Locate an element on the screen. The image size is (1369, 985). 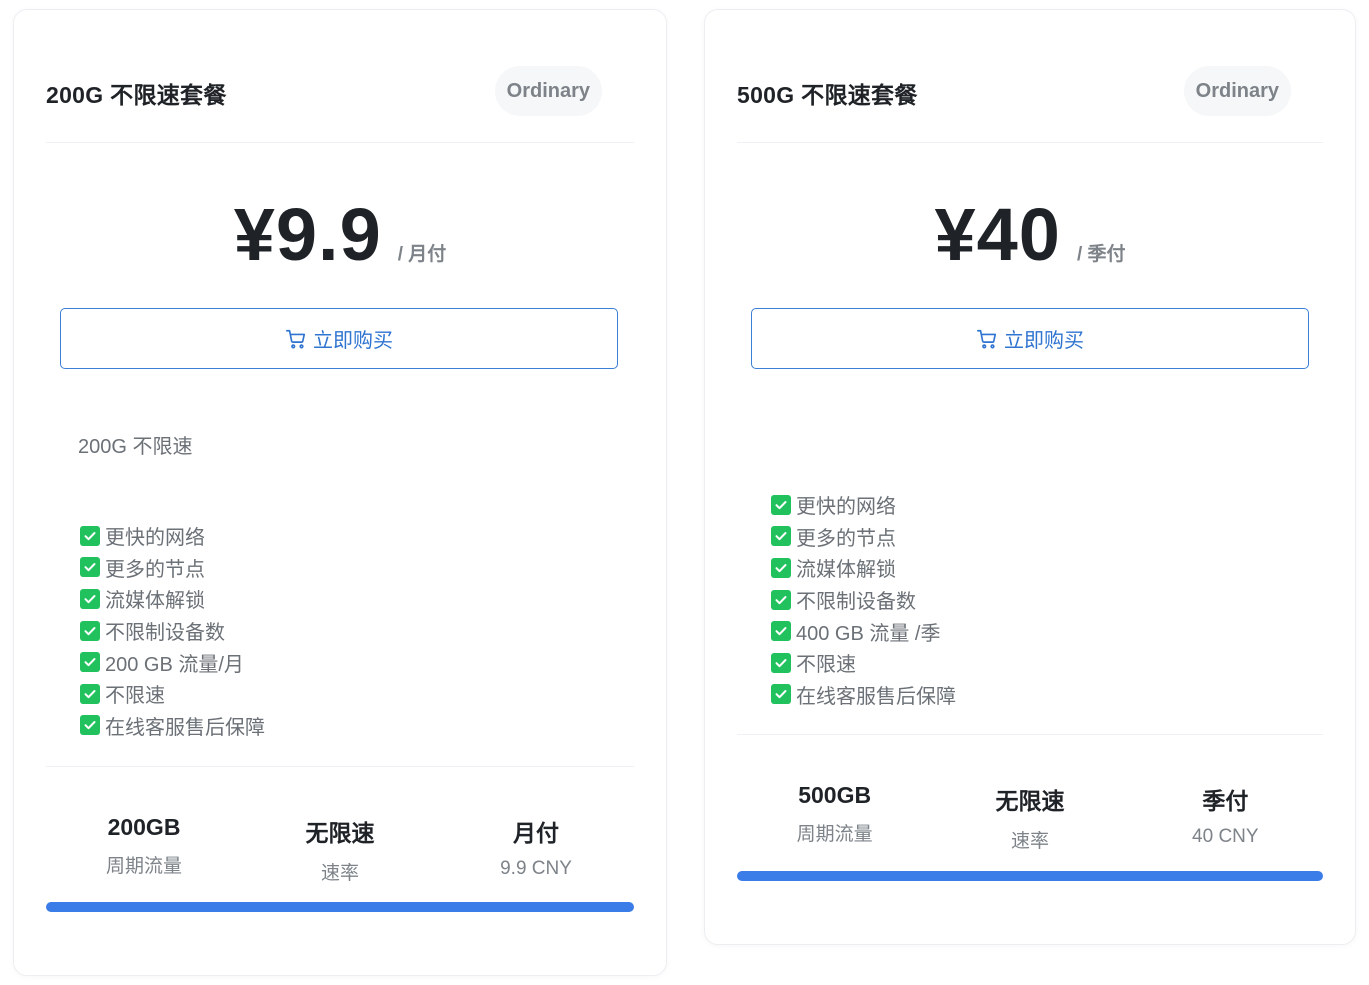
stat-traffic: 200GB 周期流量 is located at coordinates (144, 849).